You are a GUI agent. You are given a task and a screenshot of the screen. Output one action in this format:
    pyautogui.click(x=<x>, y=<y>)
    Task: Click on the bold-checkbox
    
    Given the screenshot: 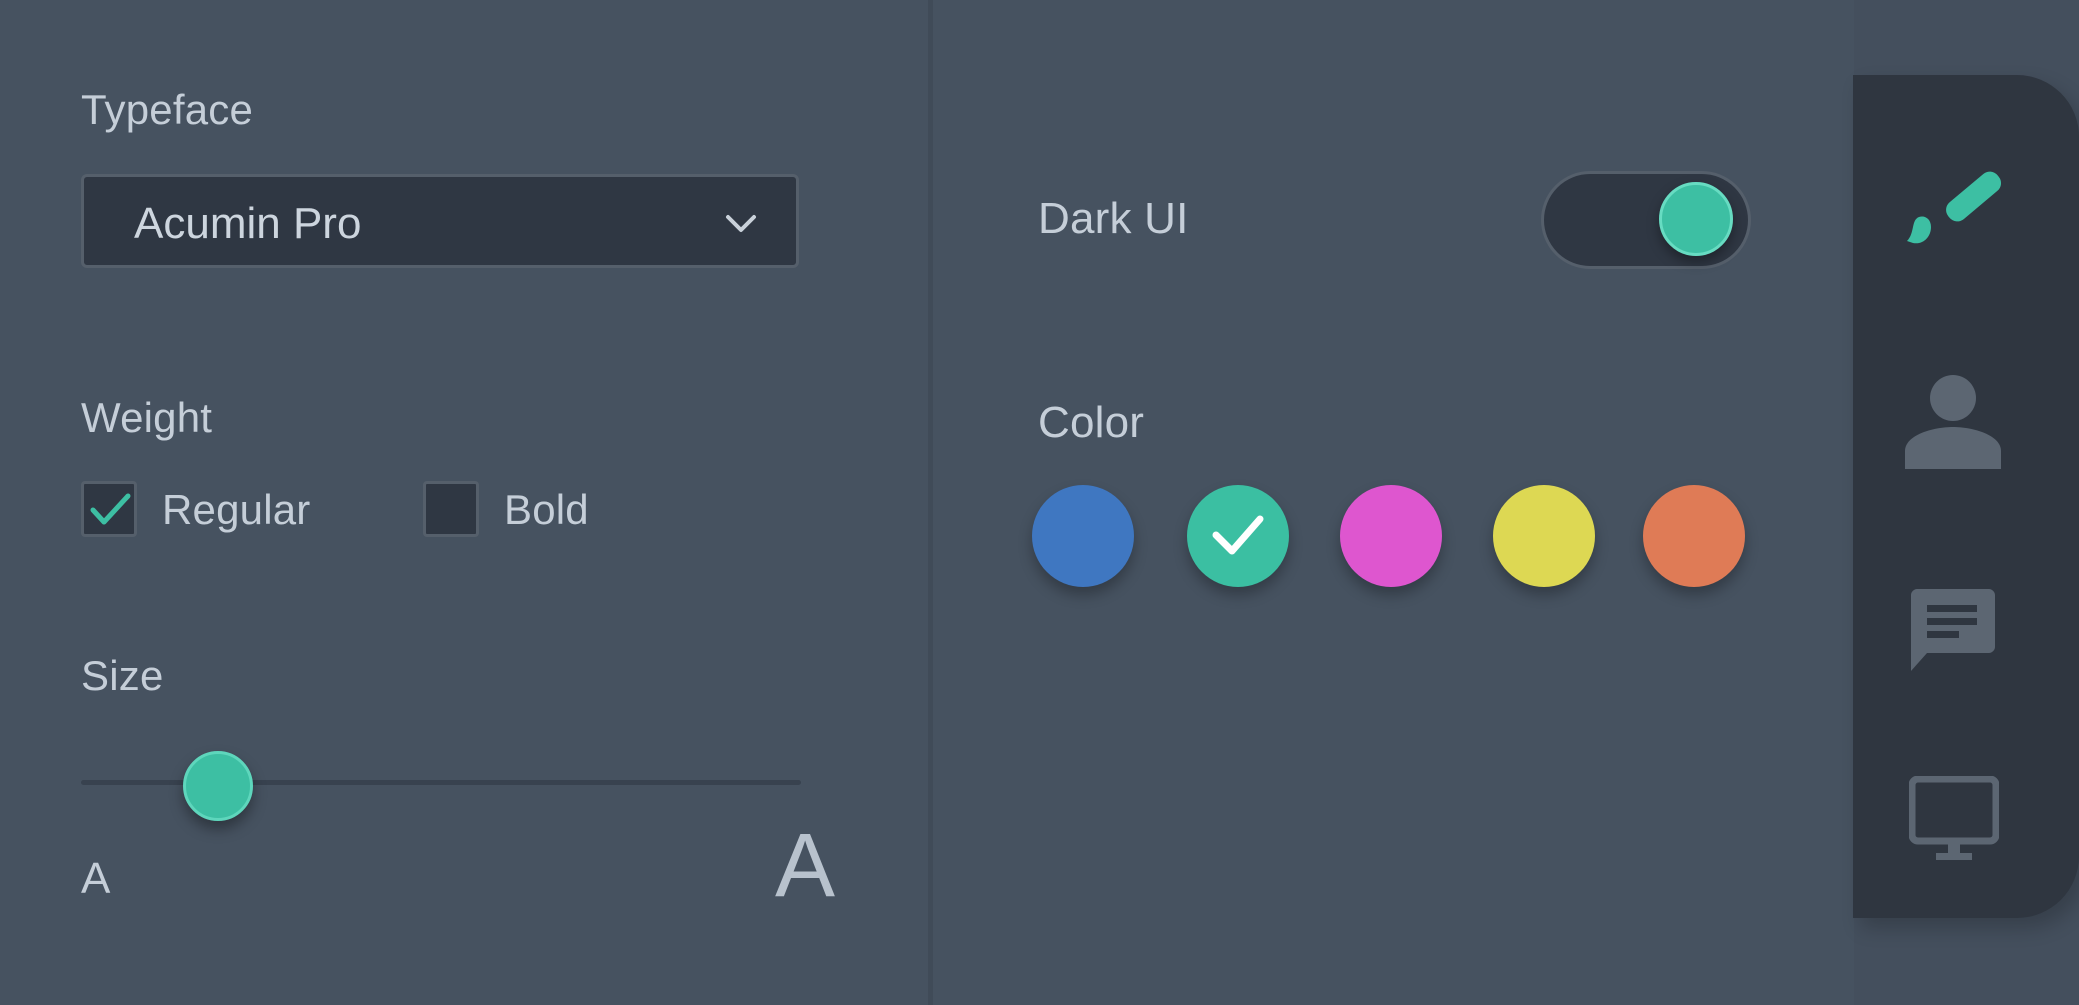 What is the action you would take?
    pyautogui.click(x=451, y=509)
    